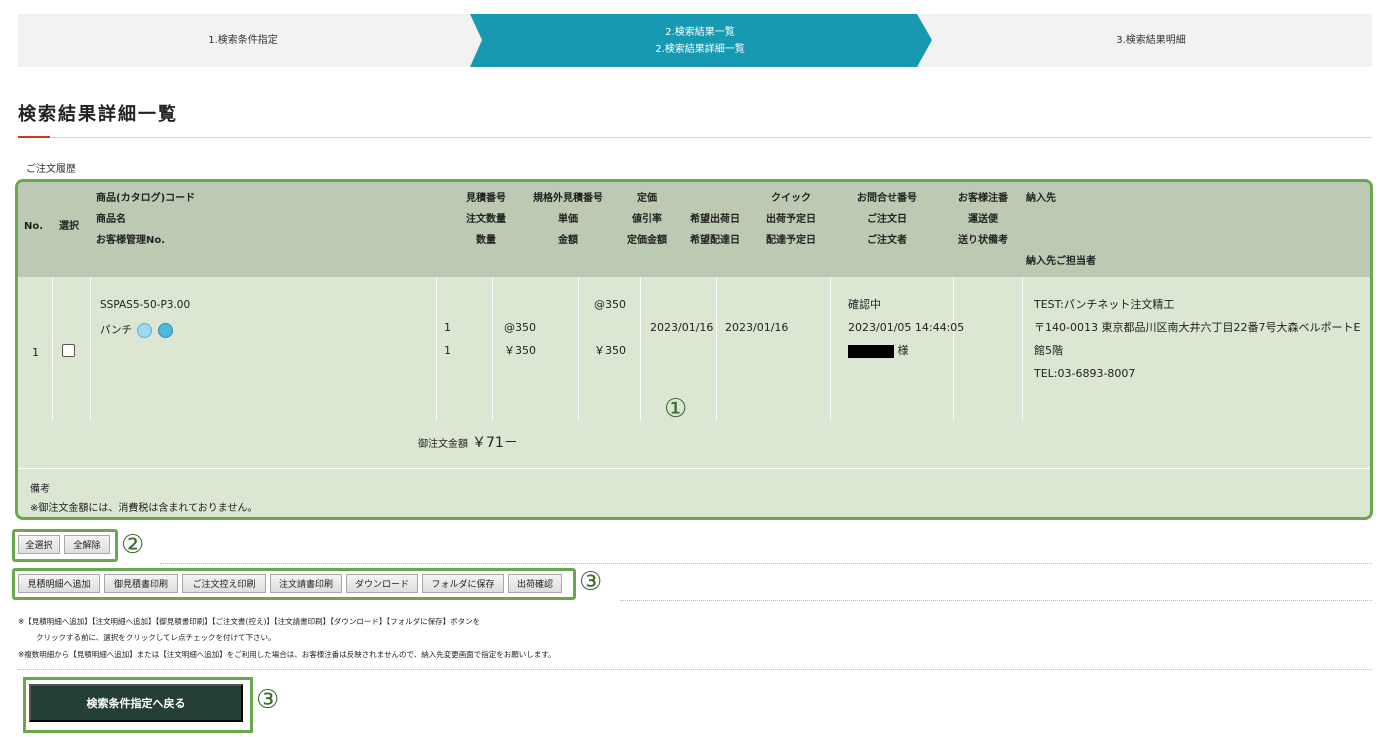 This screenshot has height=737, width=1386. What do you see at coordinates (40, 489) in the screenshot?
I see `notes-label: 備考` at bounding box center [40, 489].